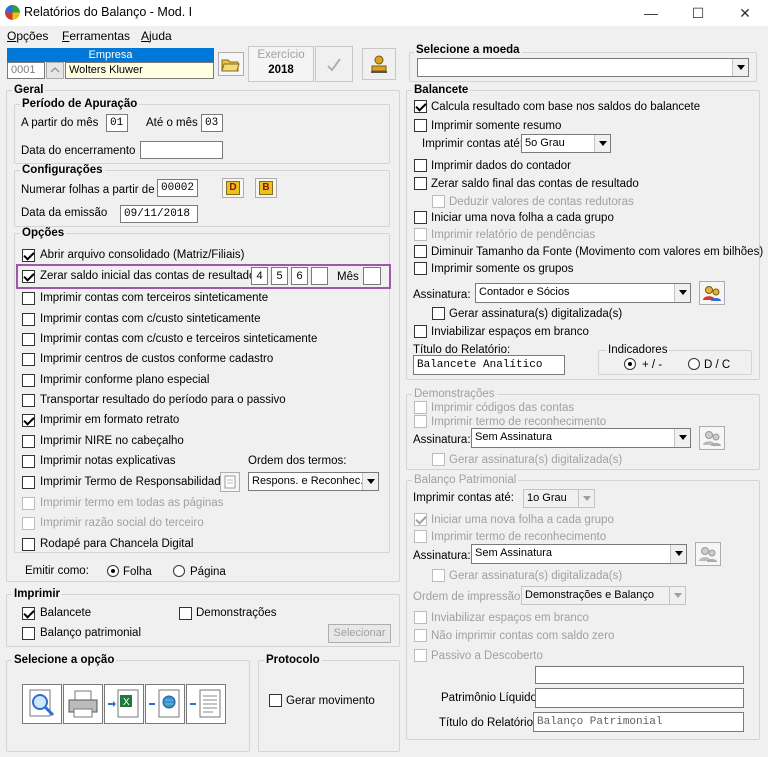  Describe the element at coordinates (651, 13) in the screenshot. I see `minimize-button: —` at that location.